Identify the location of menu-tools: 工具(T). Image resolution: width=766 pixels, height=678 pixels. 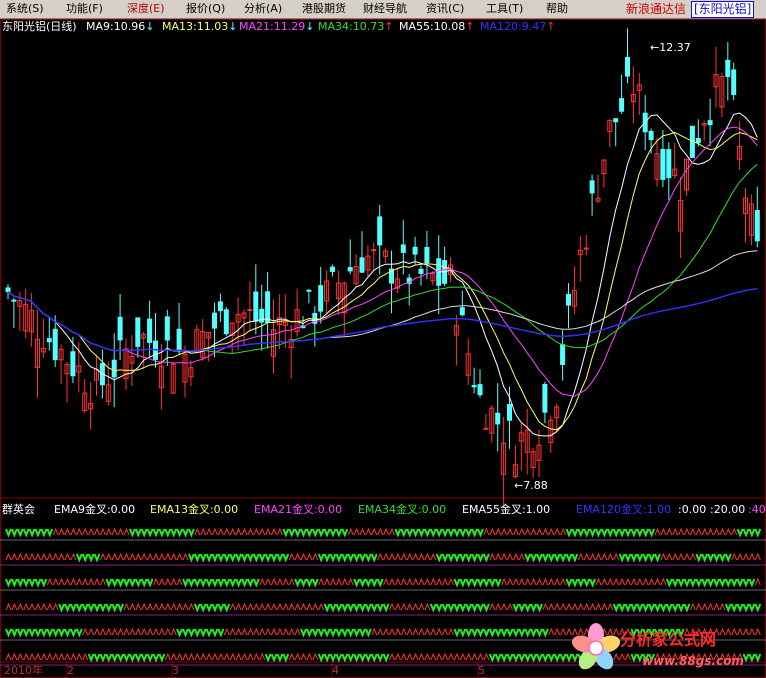
(504, 9).